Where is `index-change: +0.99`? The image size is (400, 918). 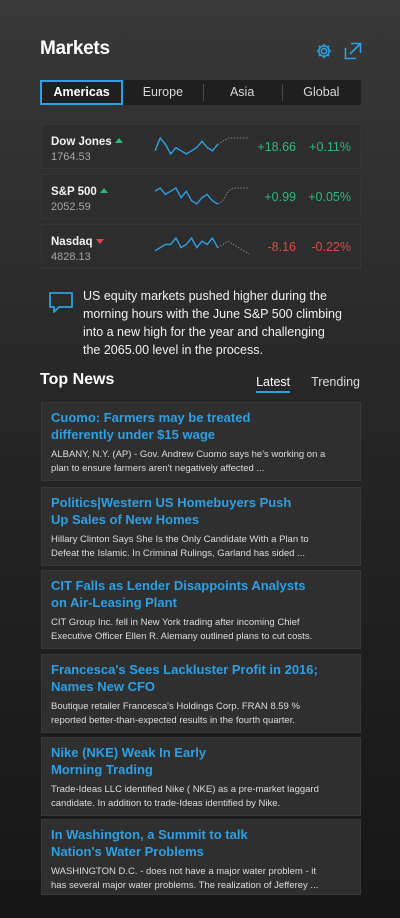 index-change: +0.99 is located at coordinates (280, 197).